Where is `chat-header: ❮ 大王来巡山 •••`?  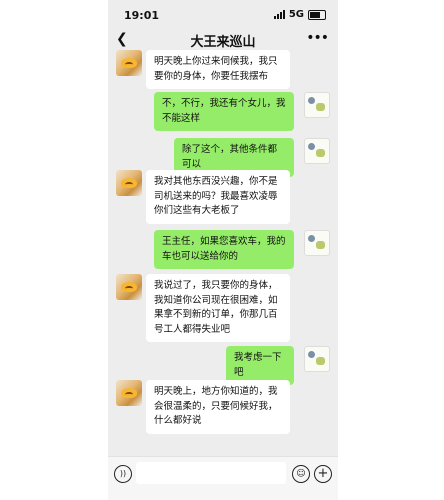 chat-header: ❮ 大王来巡山 ••• is located at coordinates (223, 40).